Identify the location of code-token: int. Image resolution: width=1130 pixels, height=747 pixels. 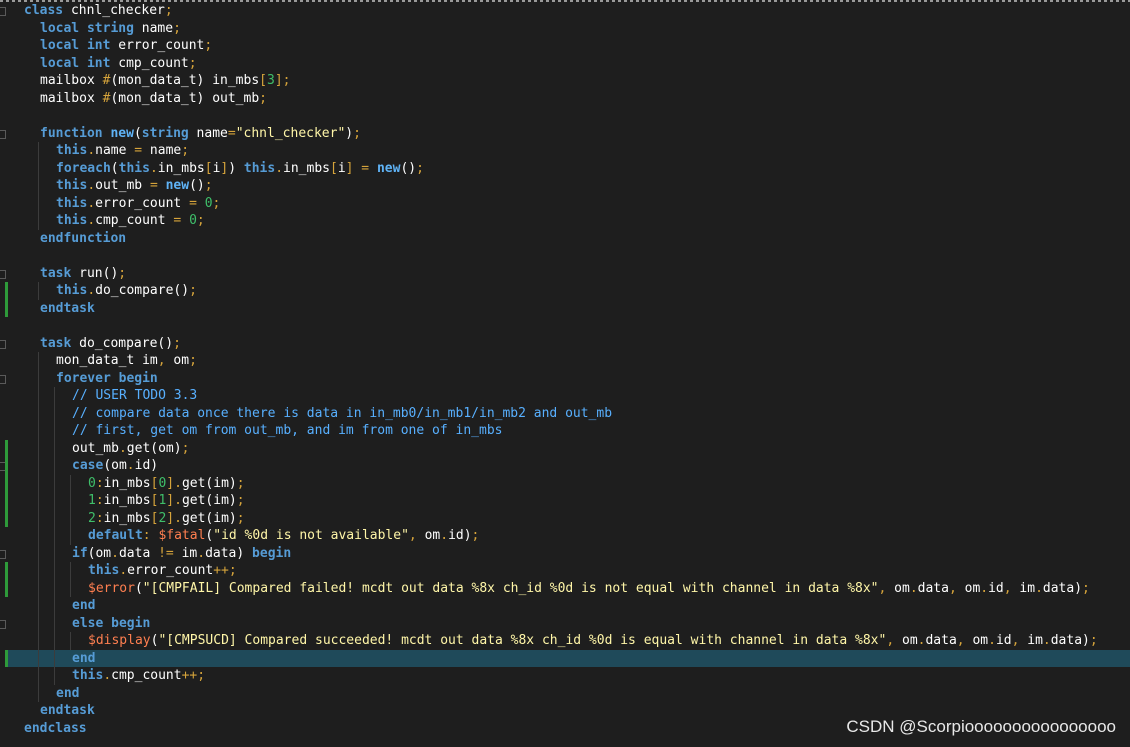
(98, 45).